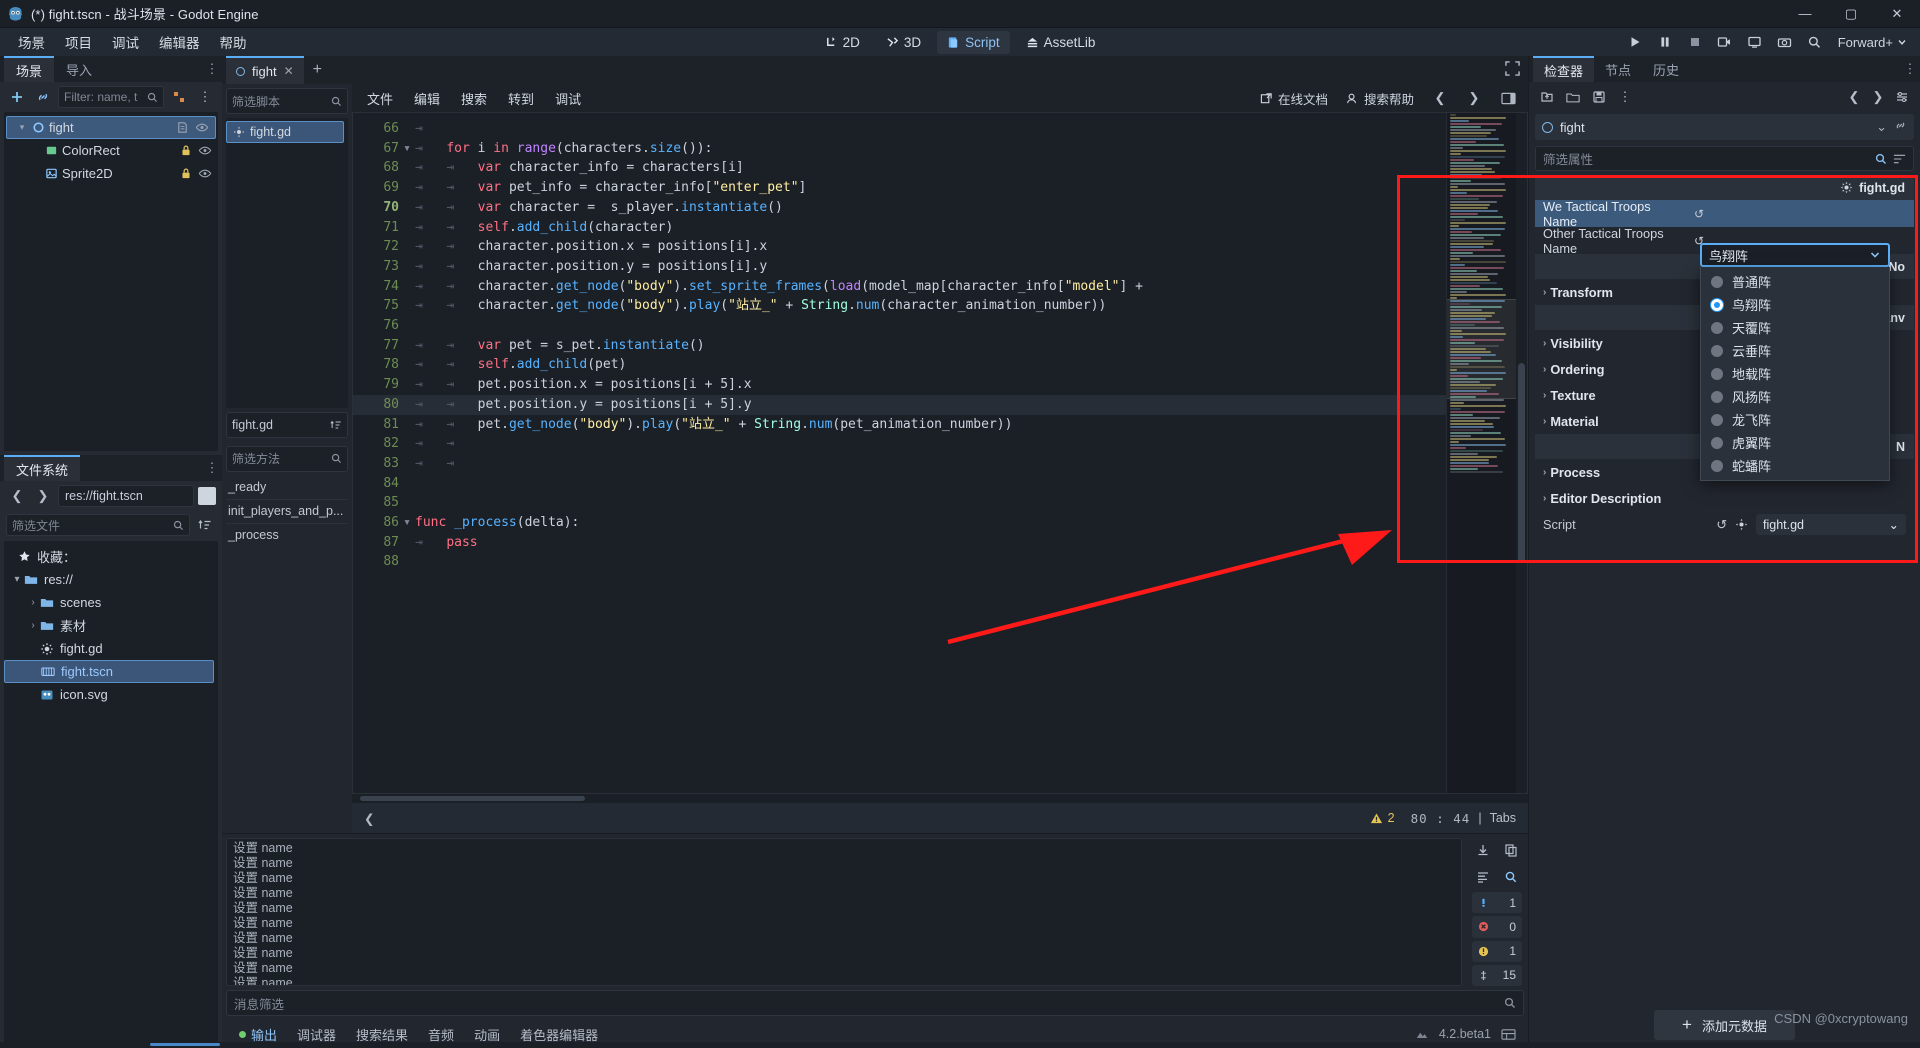 Image resolution: width=1920 pixels, height=1048 pixels. What do you see at coordinates (1831, 524) in the screenshot?
I see `script-value-dropdown: fight.gd ⌄` at bounding box center [1831, 524].